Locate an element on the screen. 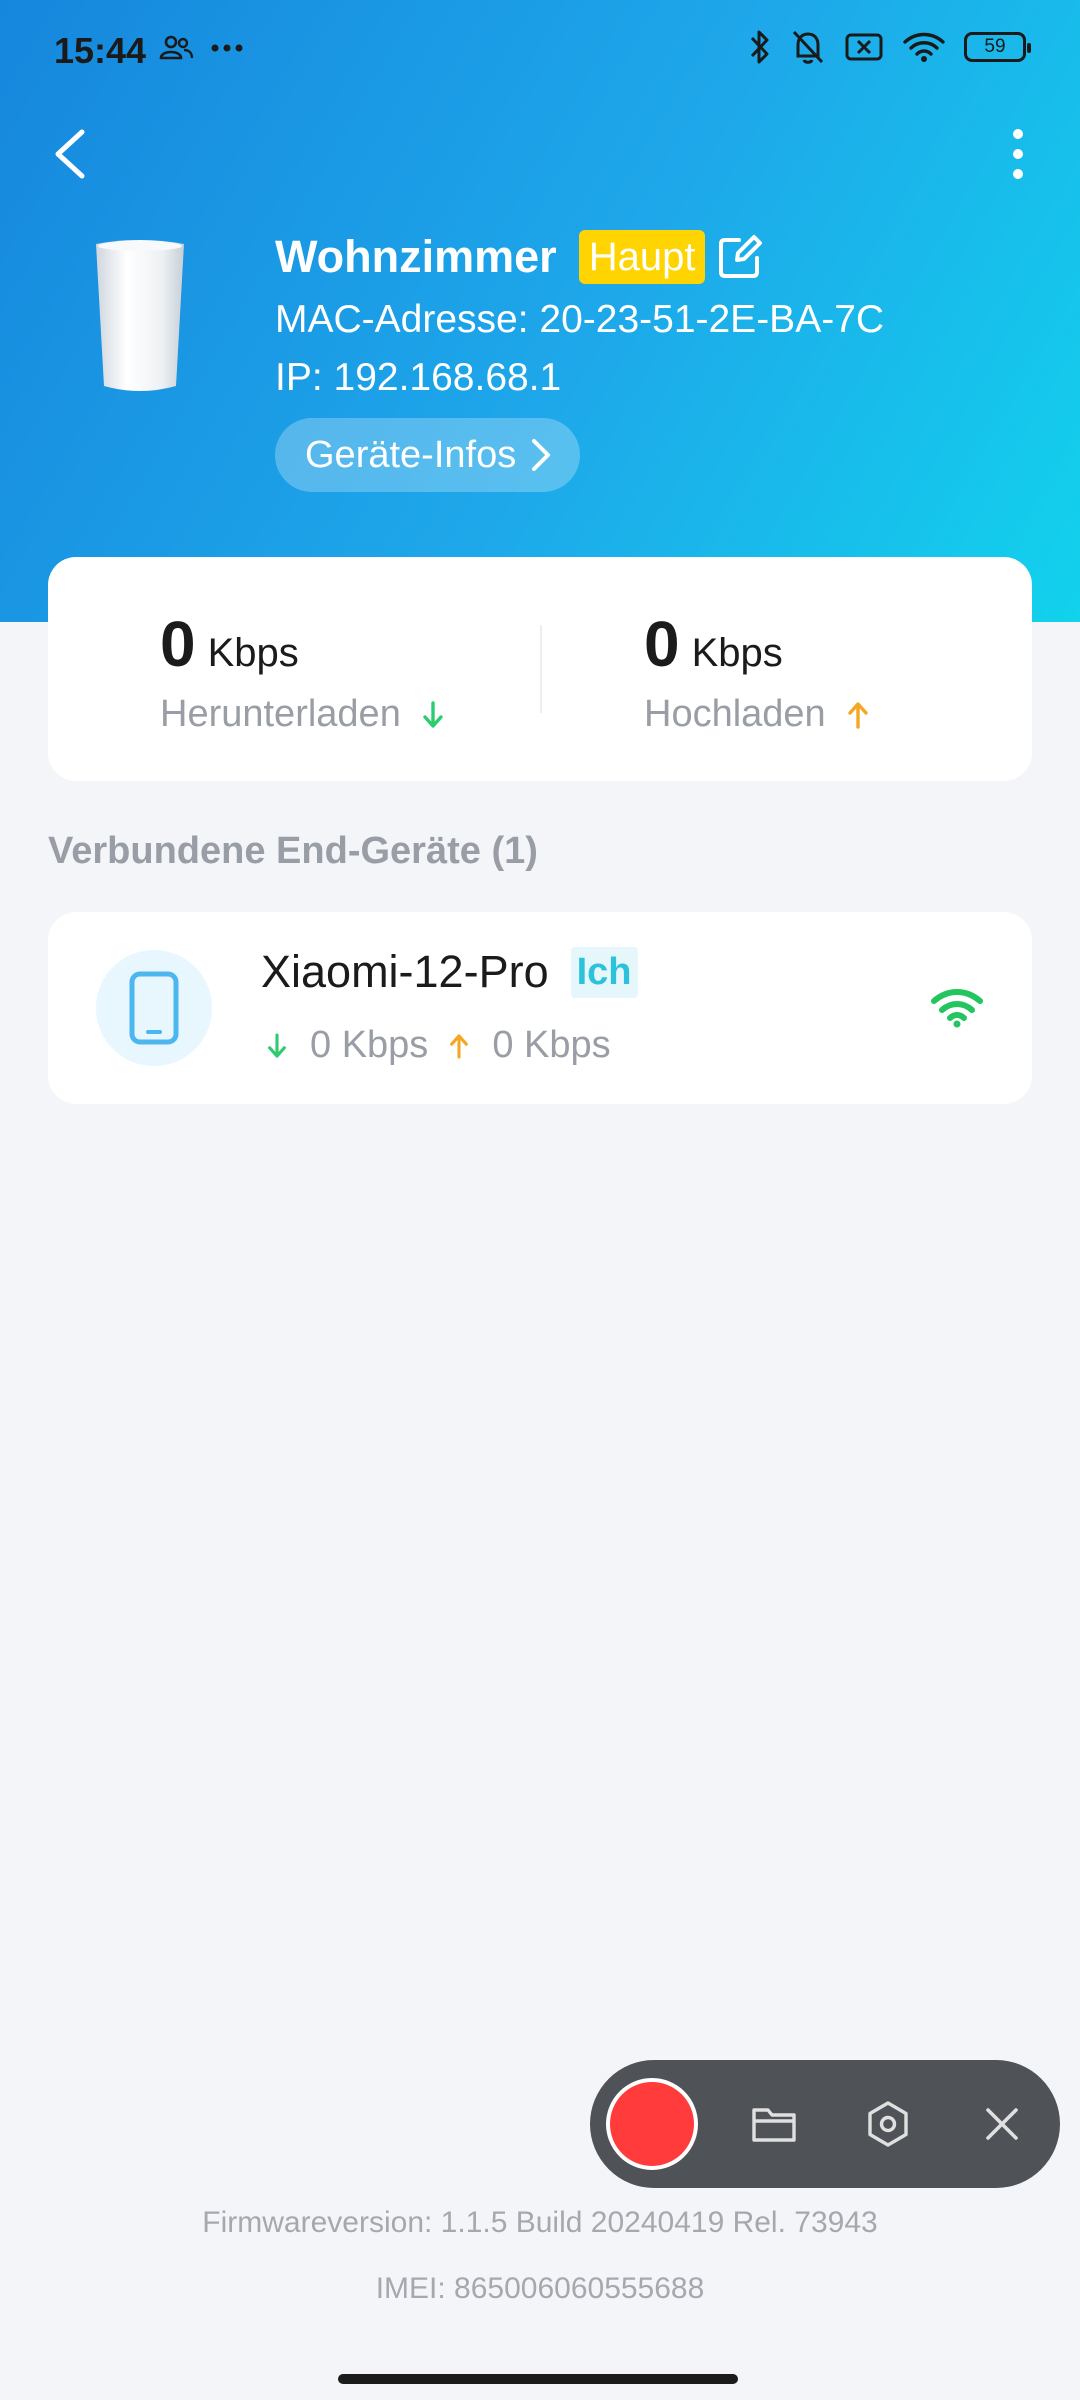 This screenshot has width=1080, height=2400. folder-icon is located at coordinates (774, 2124).